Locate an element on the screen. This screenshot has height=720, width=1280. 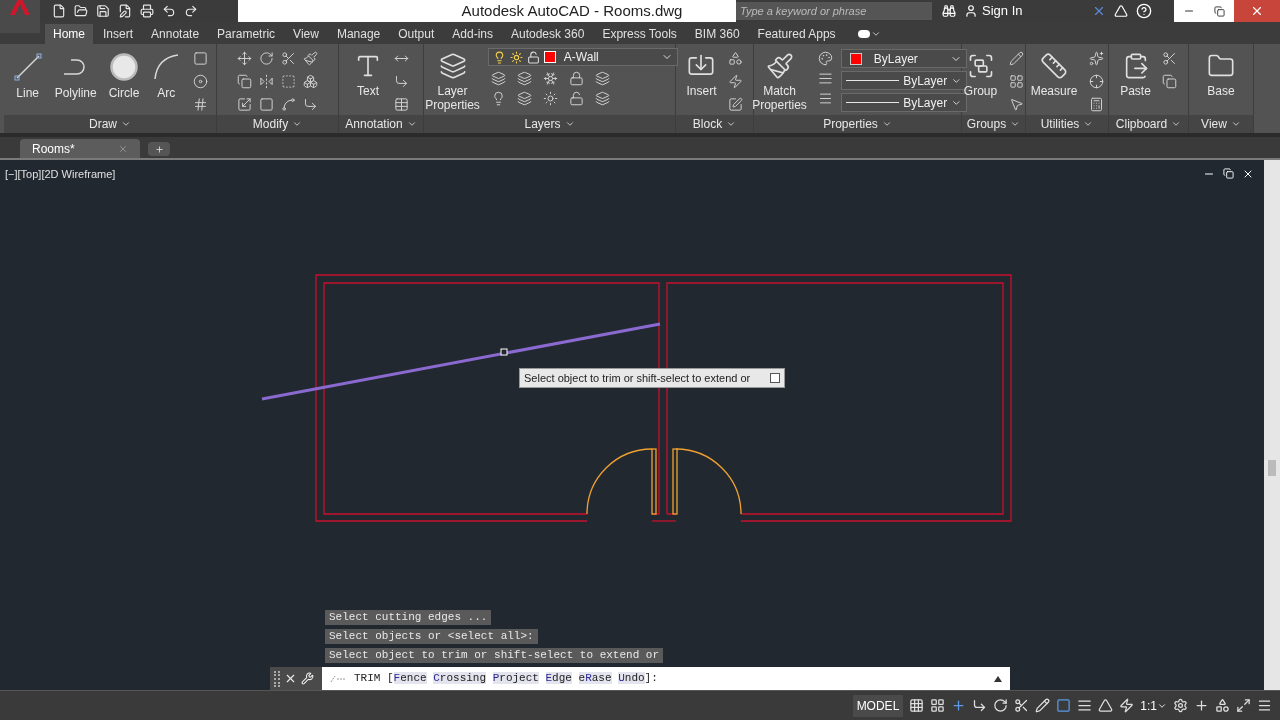
help-icon is located at coordinates (1144, 11).